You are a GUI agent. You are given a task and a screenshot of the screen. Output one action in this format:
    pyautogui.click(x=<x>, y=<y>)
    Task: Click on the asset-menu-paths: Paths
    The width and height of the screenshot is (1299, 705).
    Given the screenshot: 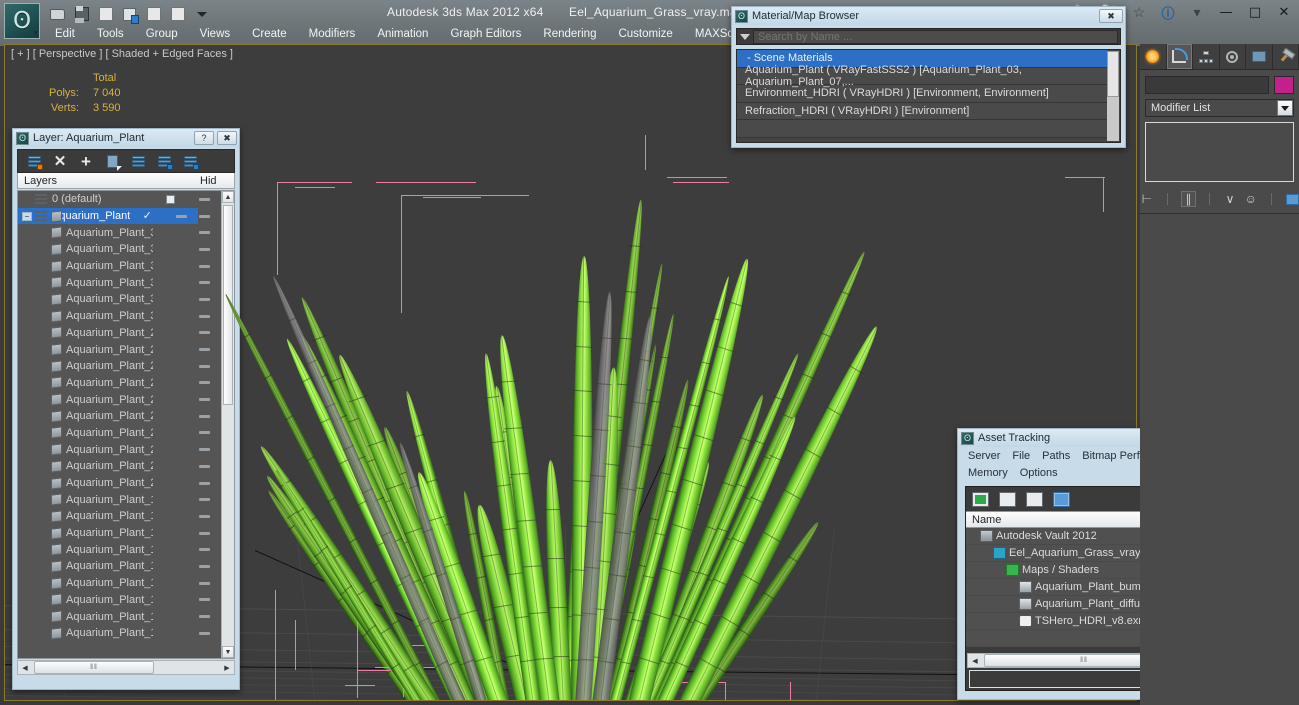 What is the action you would take?
    pyautogui.click(x=1056, y=456)
    